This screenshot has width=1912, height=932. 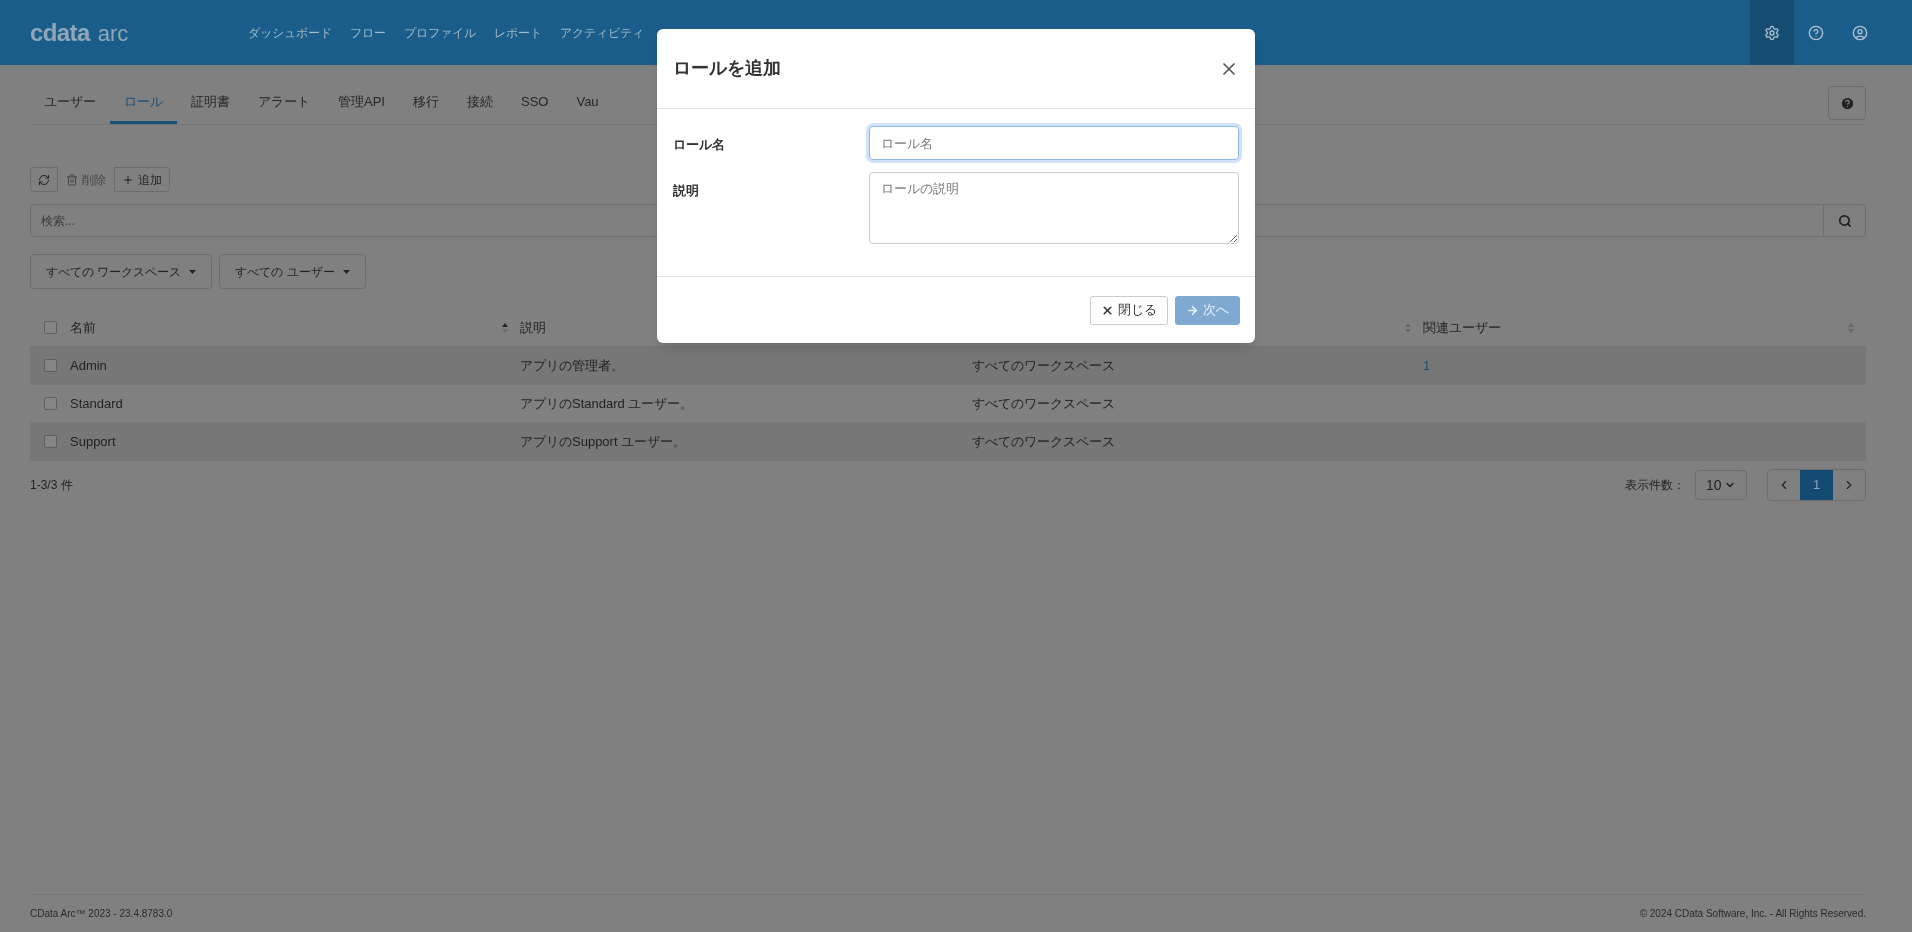 What do you see at coordinates (425, 103) in the screenshot?
I see `tab: 移行` at bounding box center [425, 103].